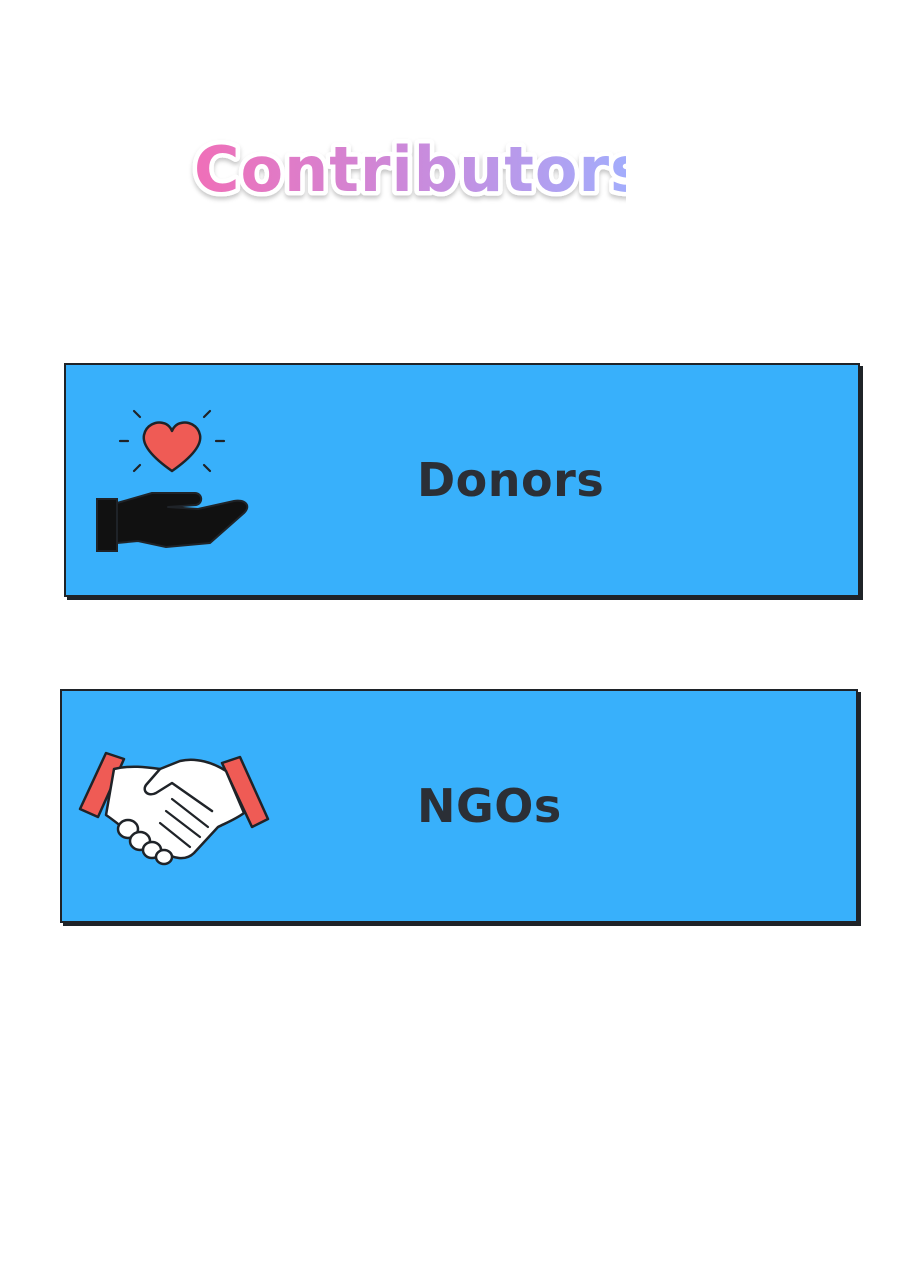 The image size is (904, 1280). Describe the element at coordinates (489, 806) in the screenshot. I see `ngos-label: NGOs` at that location.